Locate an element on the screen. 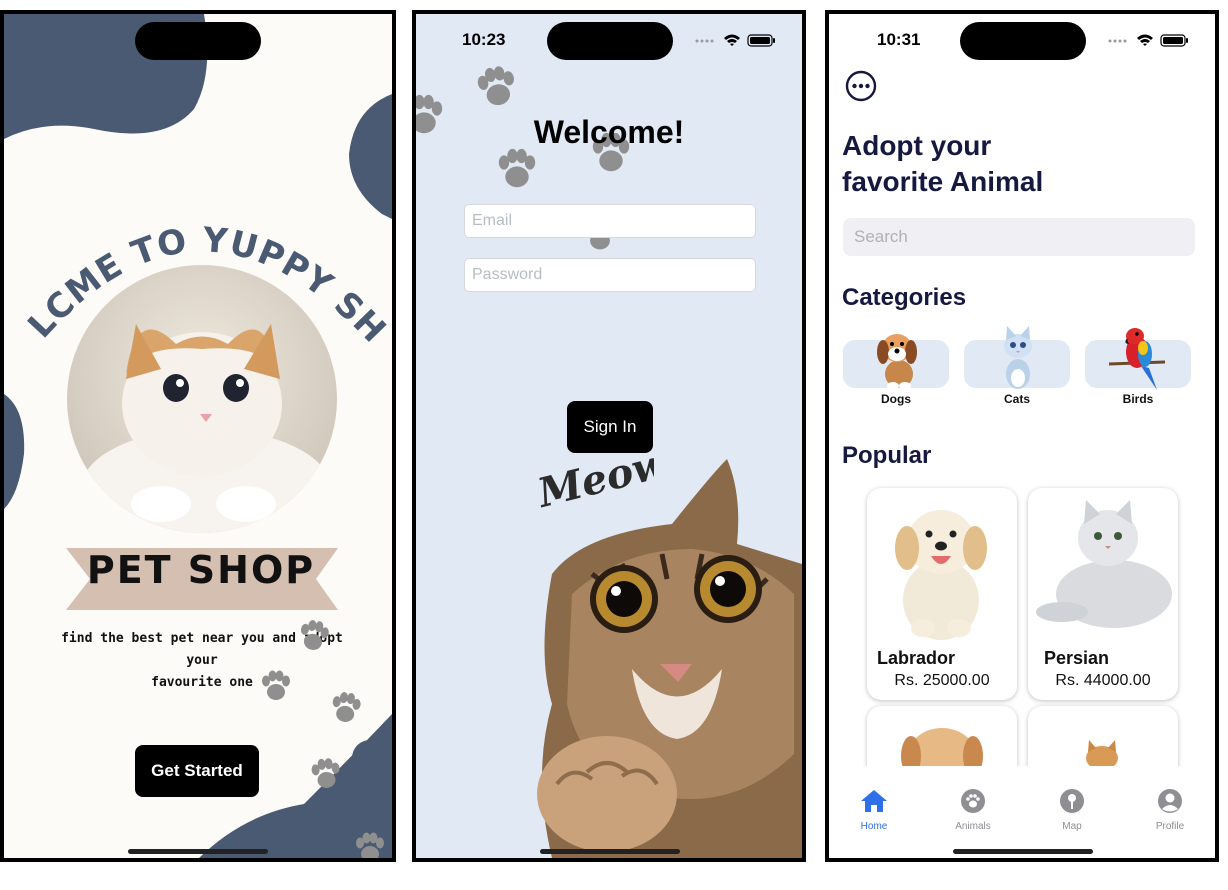 The image size is (1228, 890). pet-name: Persian is located at coordinates (1077, 658).